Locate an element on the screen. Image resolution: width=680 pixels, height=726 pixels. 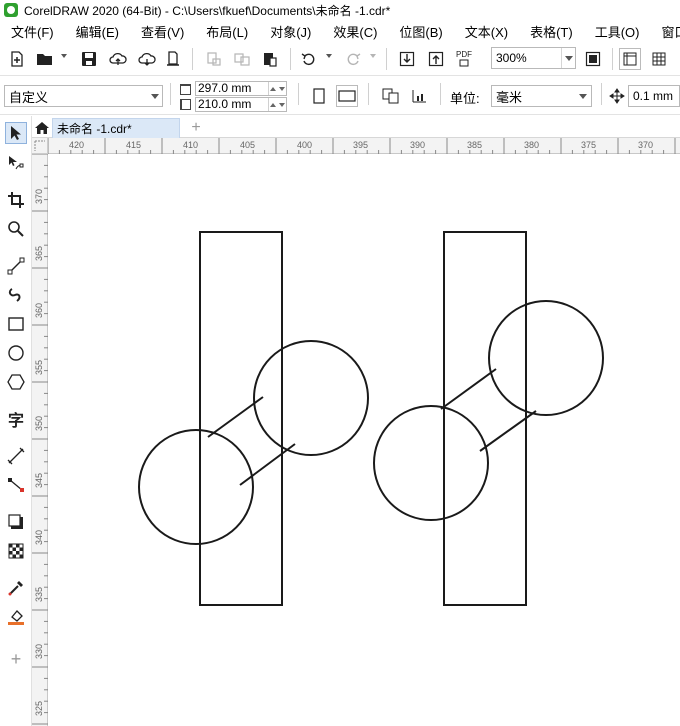
all-pages-icon is located at coordinates (391, 96).